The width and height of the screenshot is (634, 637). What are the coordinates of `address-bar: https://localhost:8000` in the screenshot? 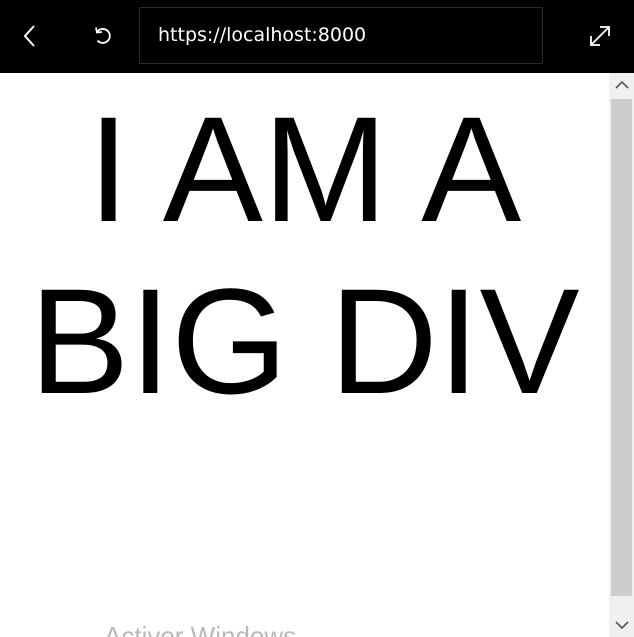 It's located at (341, 35).